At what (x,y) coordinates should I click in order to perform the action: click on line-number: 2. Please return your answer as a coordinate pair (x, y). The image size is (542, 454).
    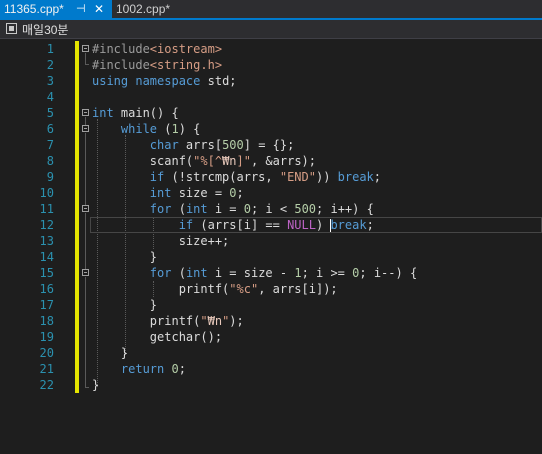
    Looking at the image, I should click on (50, 65).